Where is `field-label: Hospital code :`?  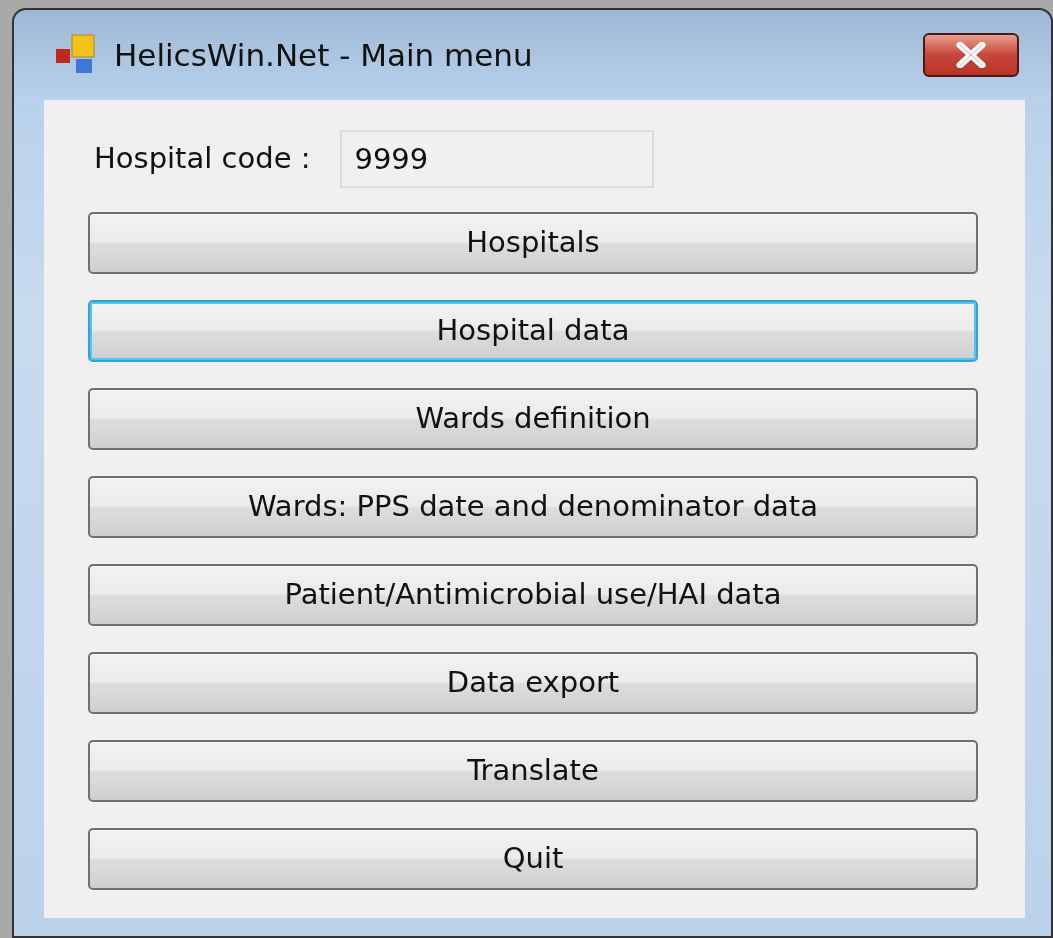 field-label: Hospital code : is located at coordinates (202, 159).